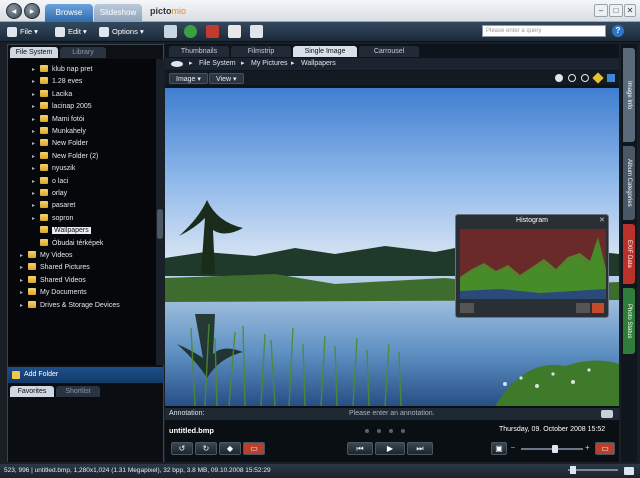 The height and width of the screenshot is (478, 640). I want to click on status-expand-icon, so click(629, 471).